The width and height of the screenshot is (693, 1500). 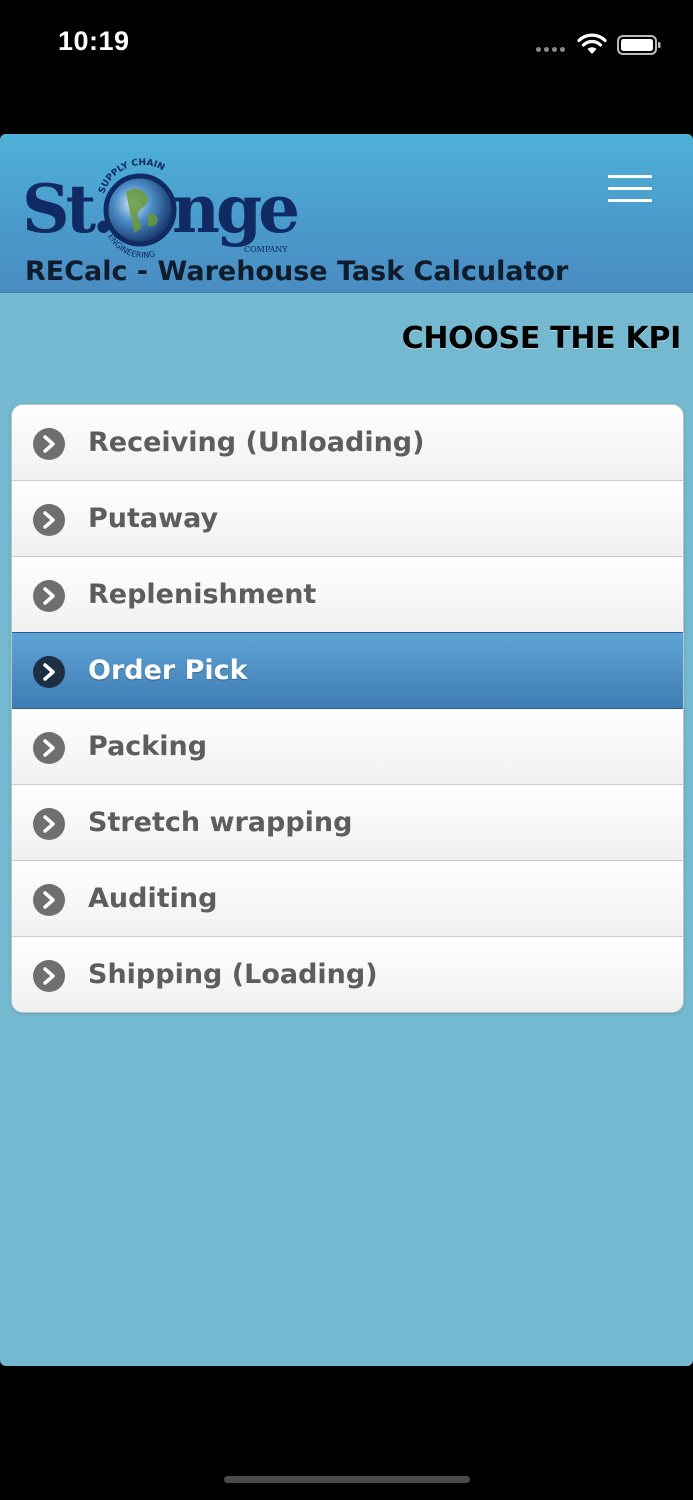 What do you see at coordinates (168, 670) in the screenshot?
I see `kpi-label: Order Pick` at bounding box center [168, 670].